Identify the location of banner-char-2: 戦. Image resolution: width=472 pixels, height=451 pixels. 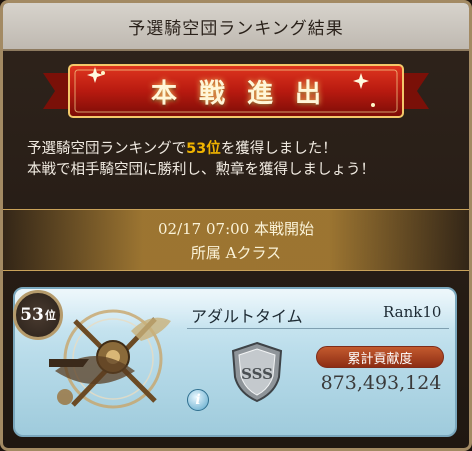
(211, 93).